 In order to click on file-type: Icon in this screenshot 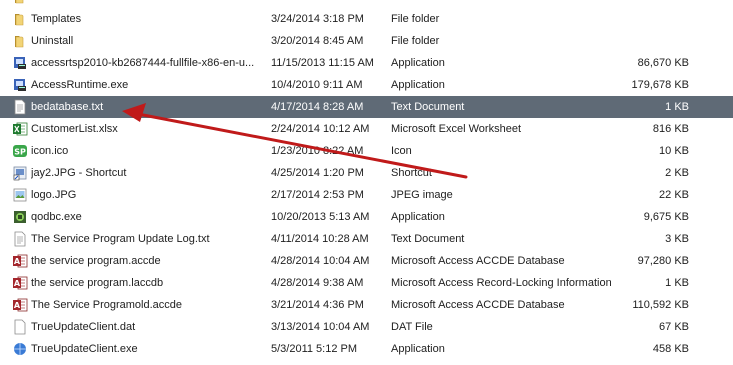, I will do `click(401, 151)`.